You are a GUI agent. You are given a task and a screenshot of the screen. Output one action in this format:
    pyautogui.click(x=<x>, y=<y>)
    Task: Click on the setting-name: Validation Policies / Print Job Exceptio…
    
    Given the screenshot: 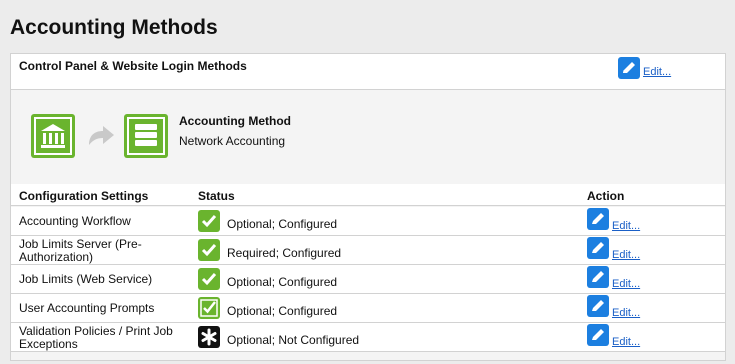 What is the action you would take?
    pyautogui.click(x=96, y=337)
    